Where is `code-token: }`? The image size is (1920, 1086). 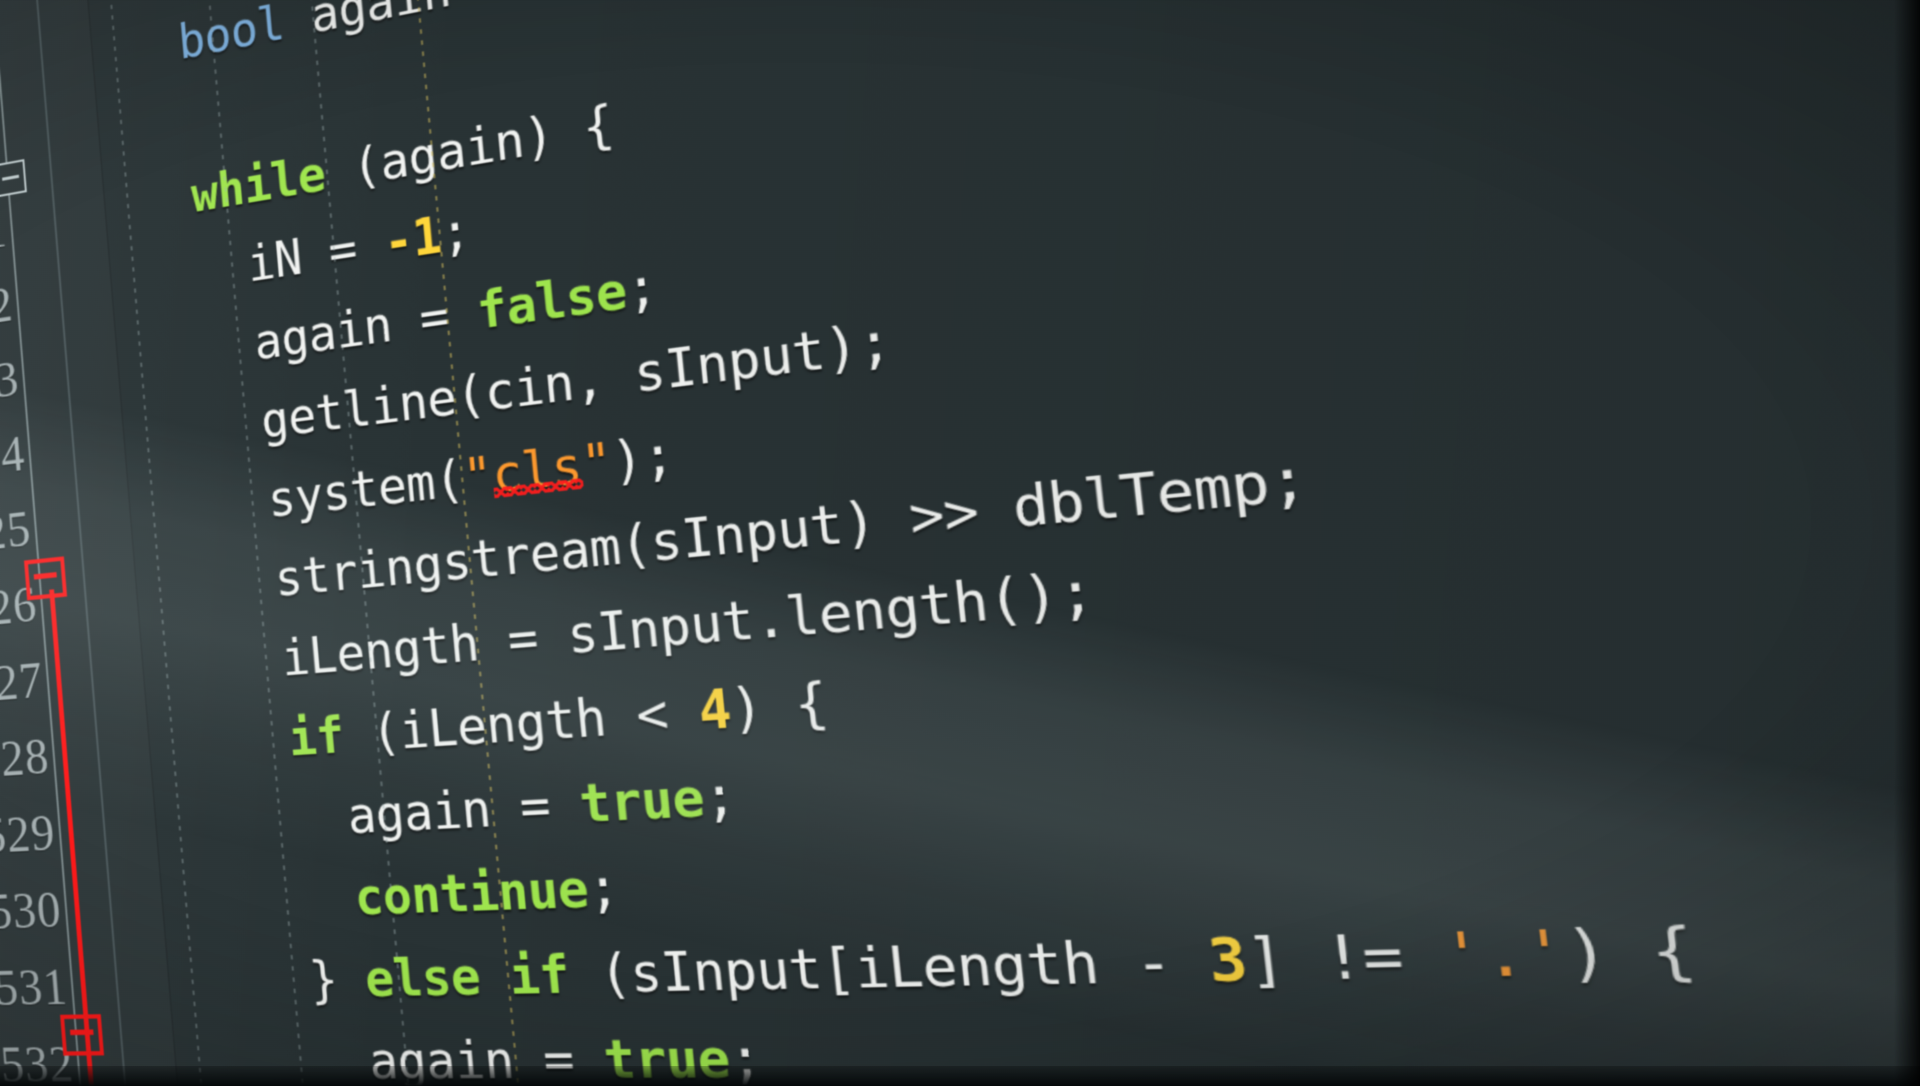 code-token: } is located at coordinates (337, 980).